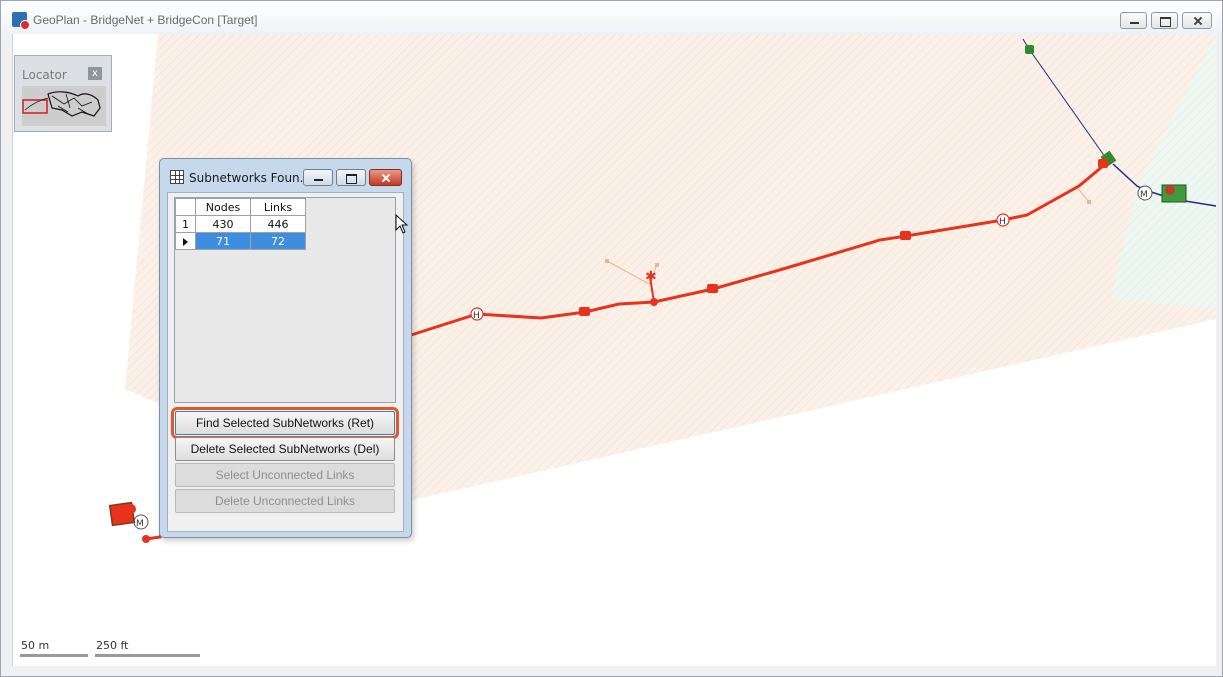 Image resolution: width=1223 pixels, height=677 pixels. Describe the element at coordinates (1133, 20) in the screenshot. I see `minimize-button` at that location.